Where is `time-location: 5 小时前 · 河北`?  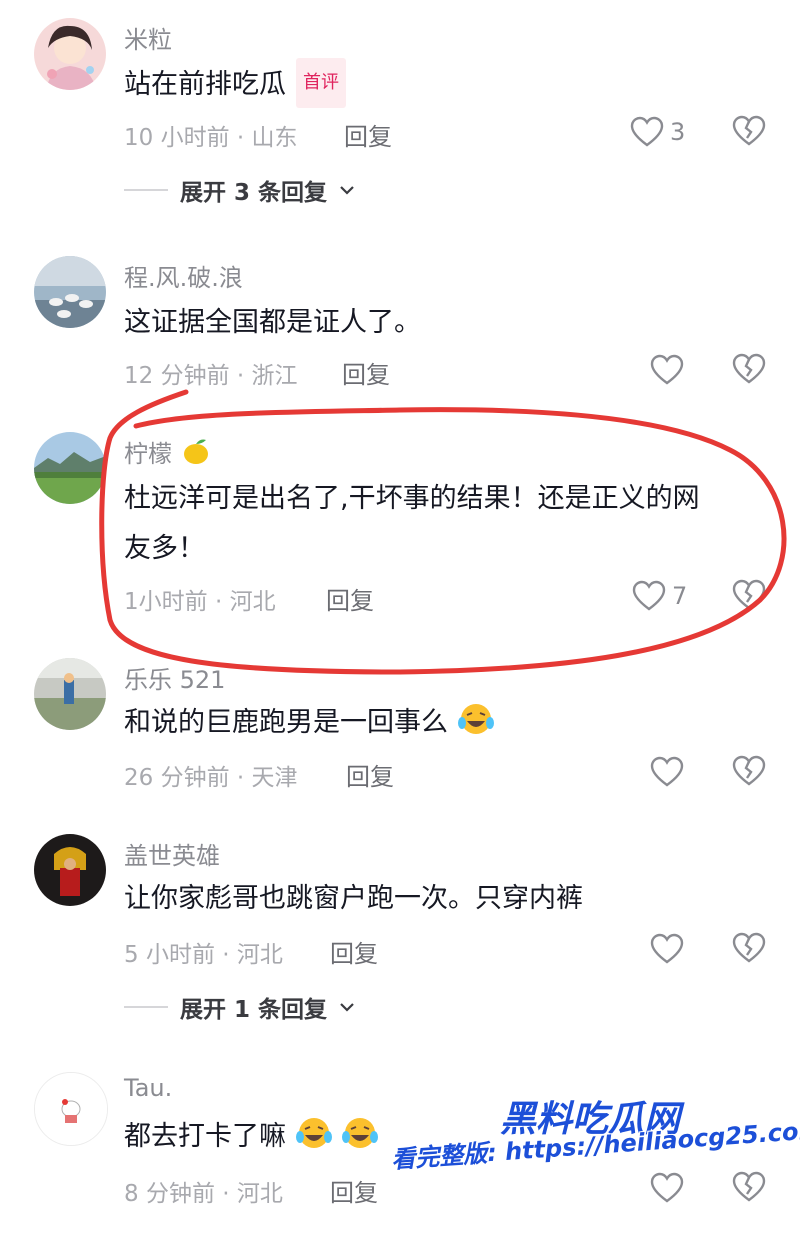
time-location: 5 小时前 · 河北 is located at coordinates (203, 955).